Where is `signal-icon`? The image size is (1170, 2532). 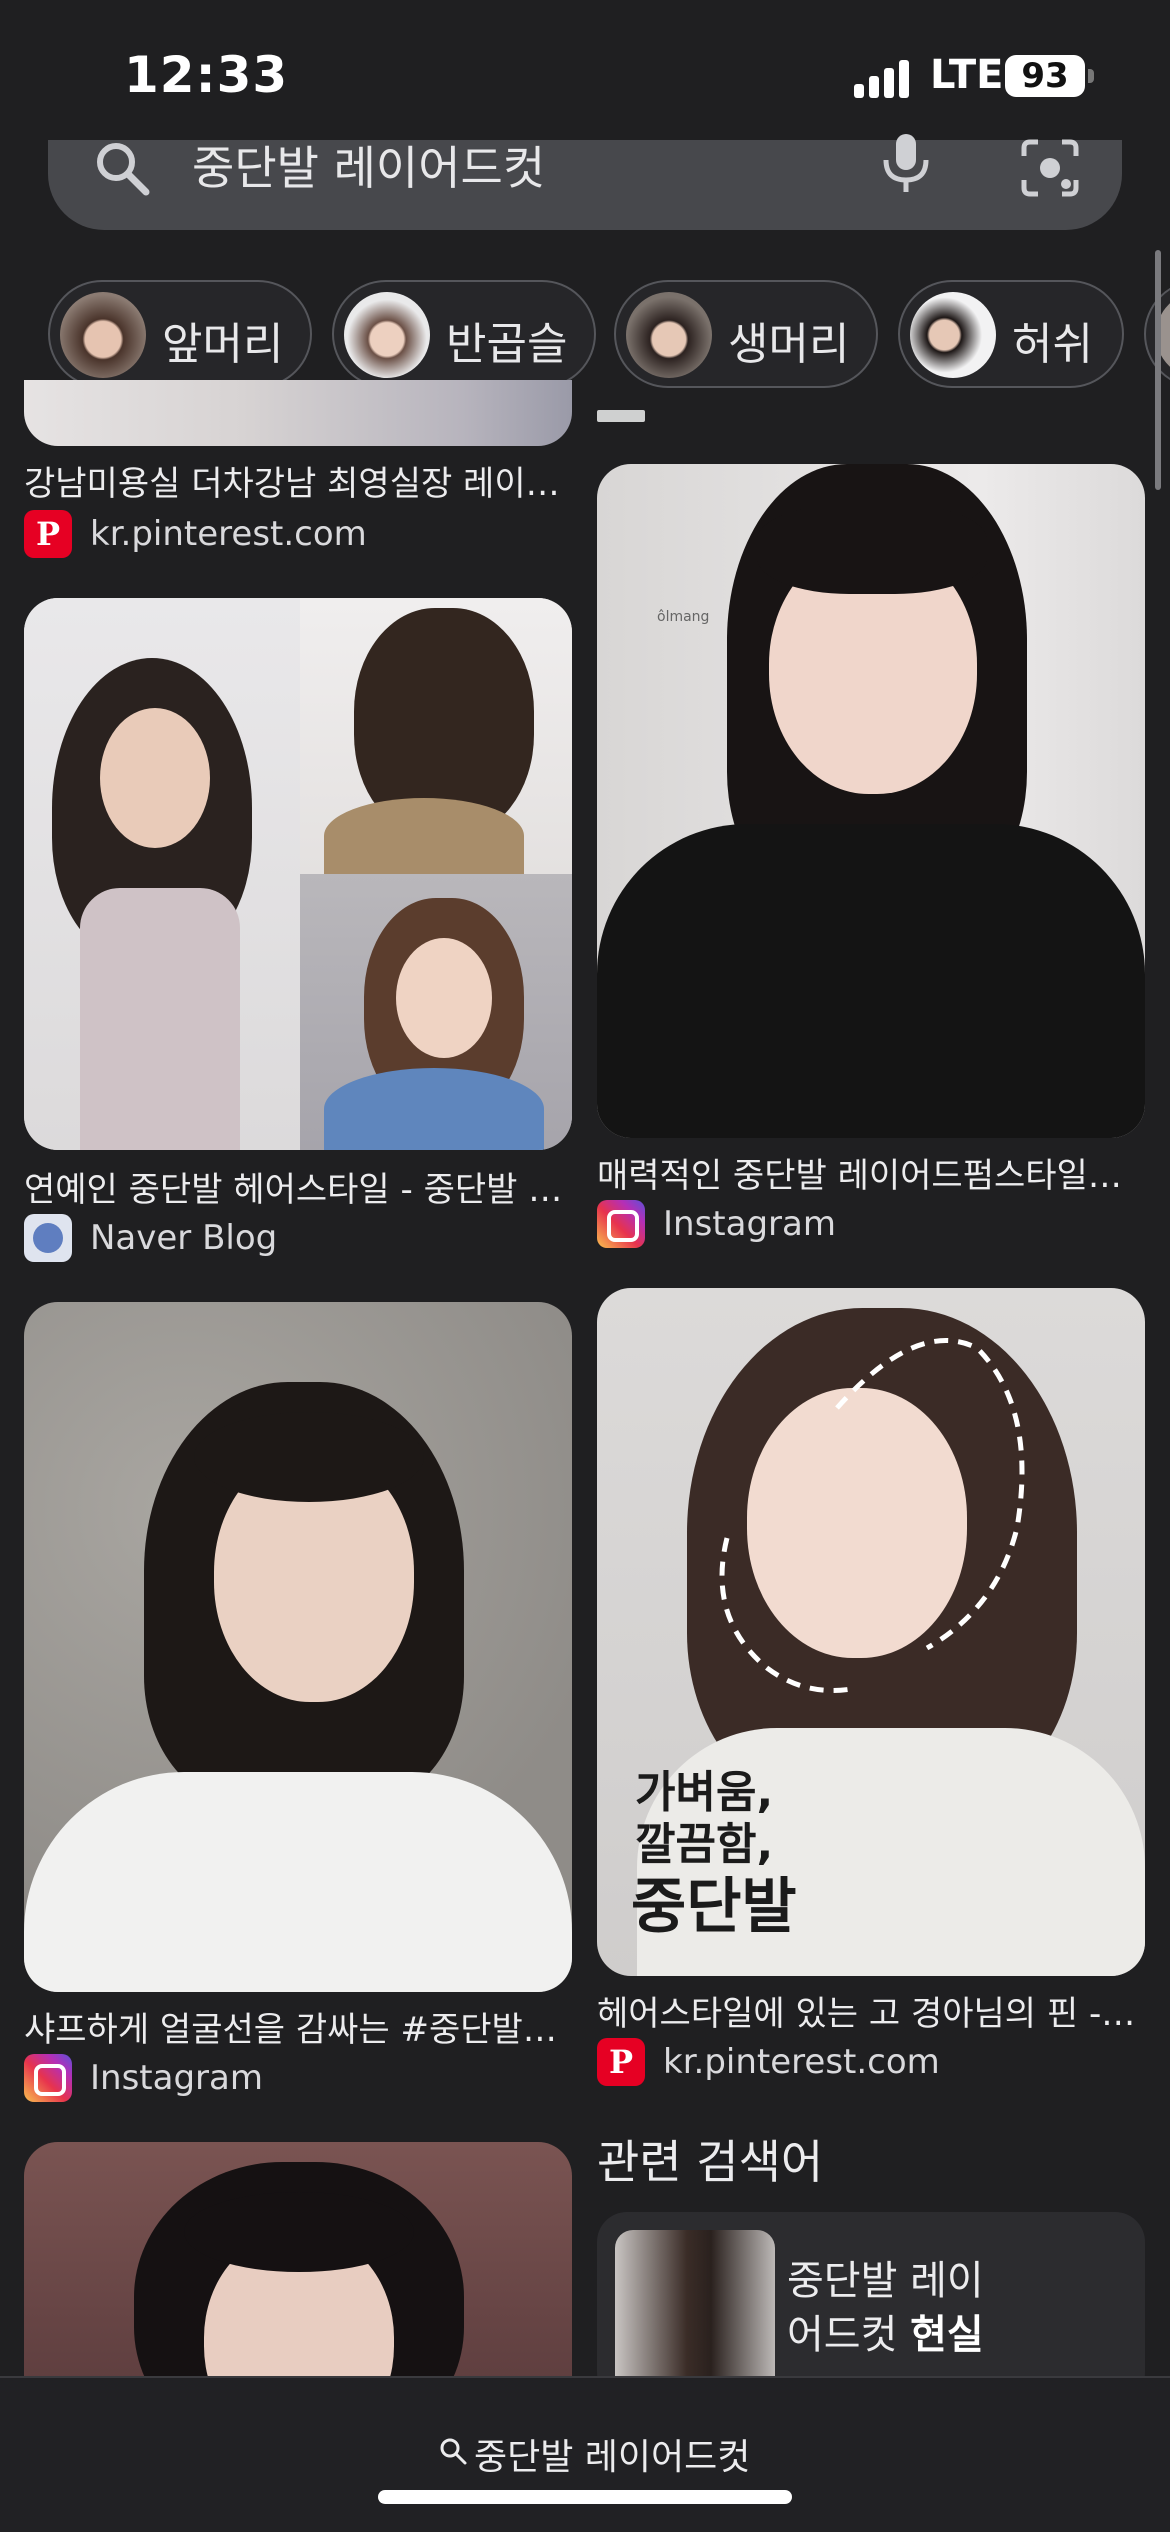
signal-icon is located at coordinates (882, 78).